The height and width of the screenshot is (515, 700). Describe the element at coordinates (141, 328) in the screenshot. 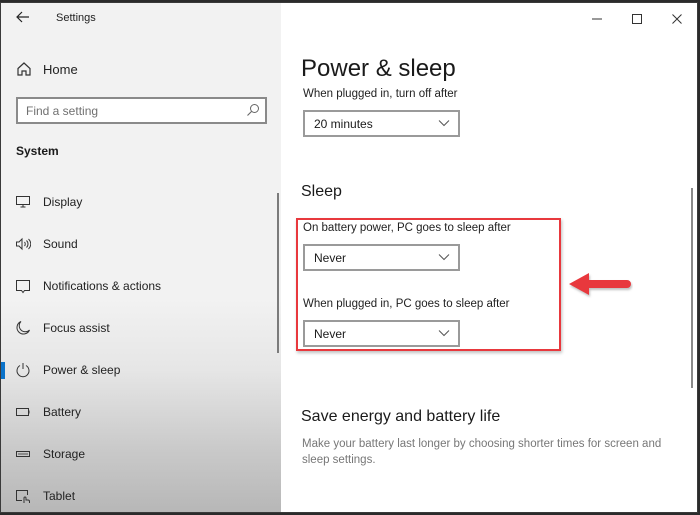

I see `sidebar-item-focus-assist: Focus assist` at that location.